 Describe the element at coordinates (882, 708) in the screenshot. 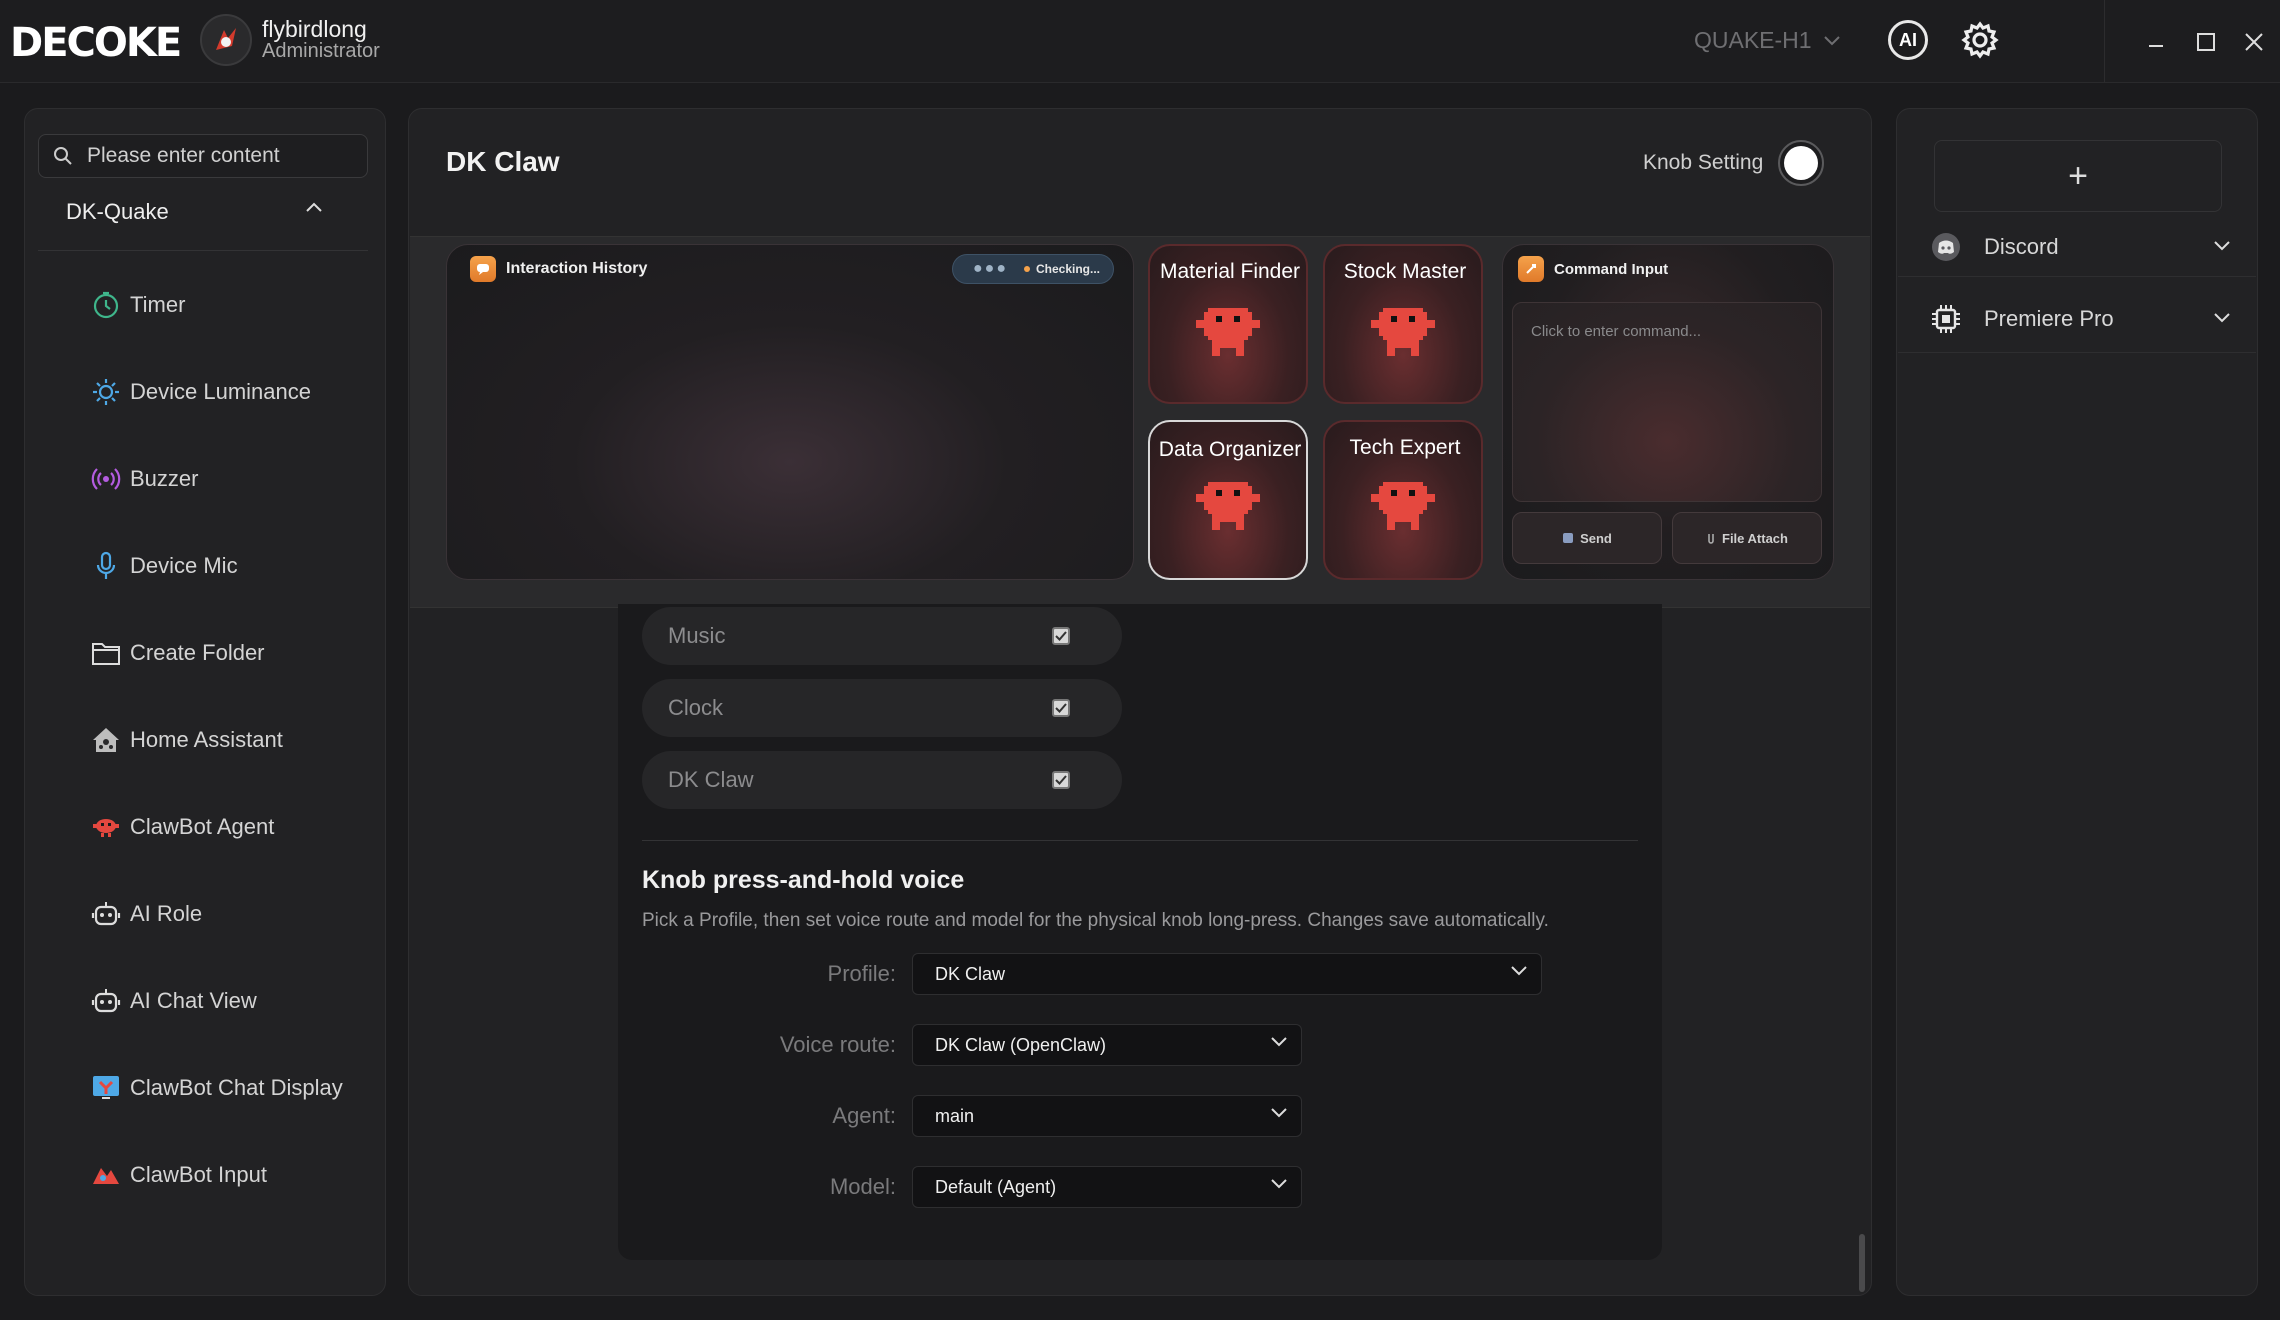

I see `toggle-row-clock: Clock` at that location.